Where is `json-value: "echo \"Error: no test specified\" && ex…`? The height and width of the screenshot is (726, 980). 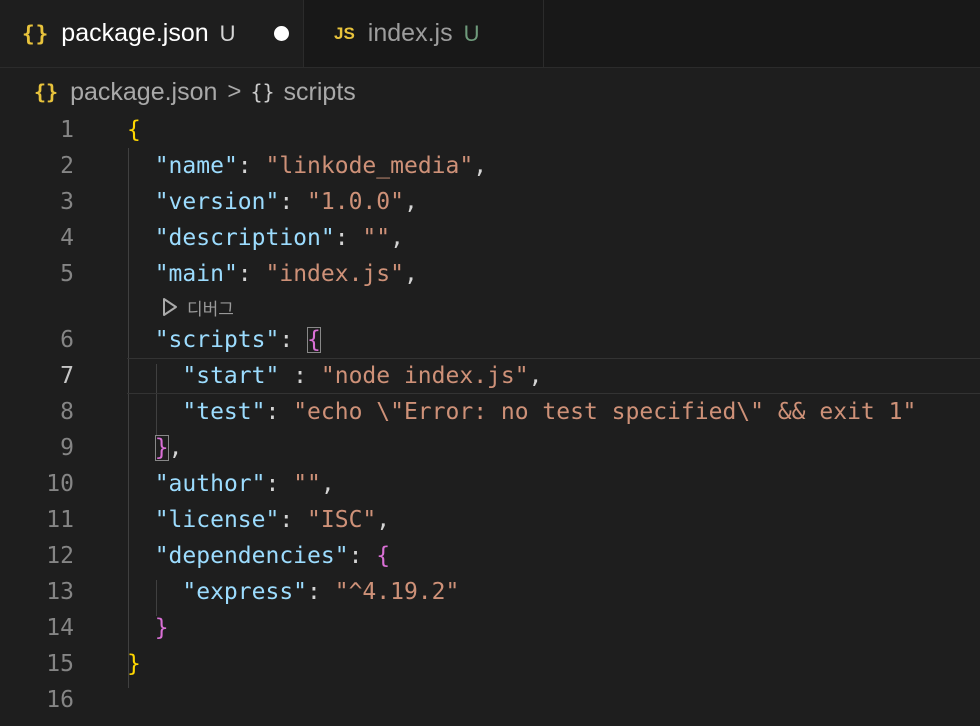 json-value: "echo \"Error: no test specified\" && ex… is located at coordinates (605, 412).